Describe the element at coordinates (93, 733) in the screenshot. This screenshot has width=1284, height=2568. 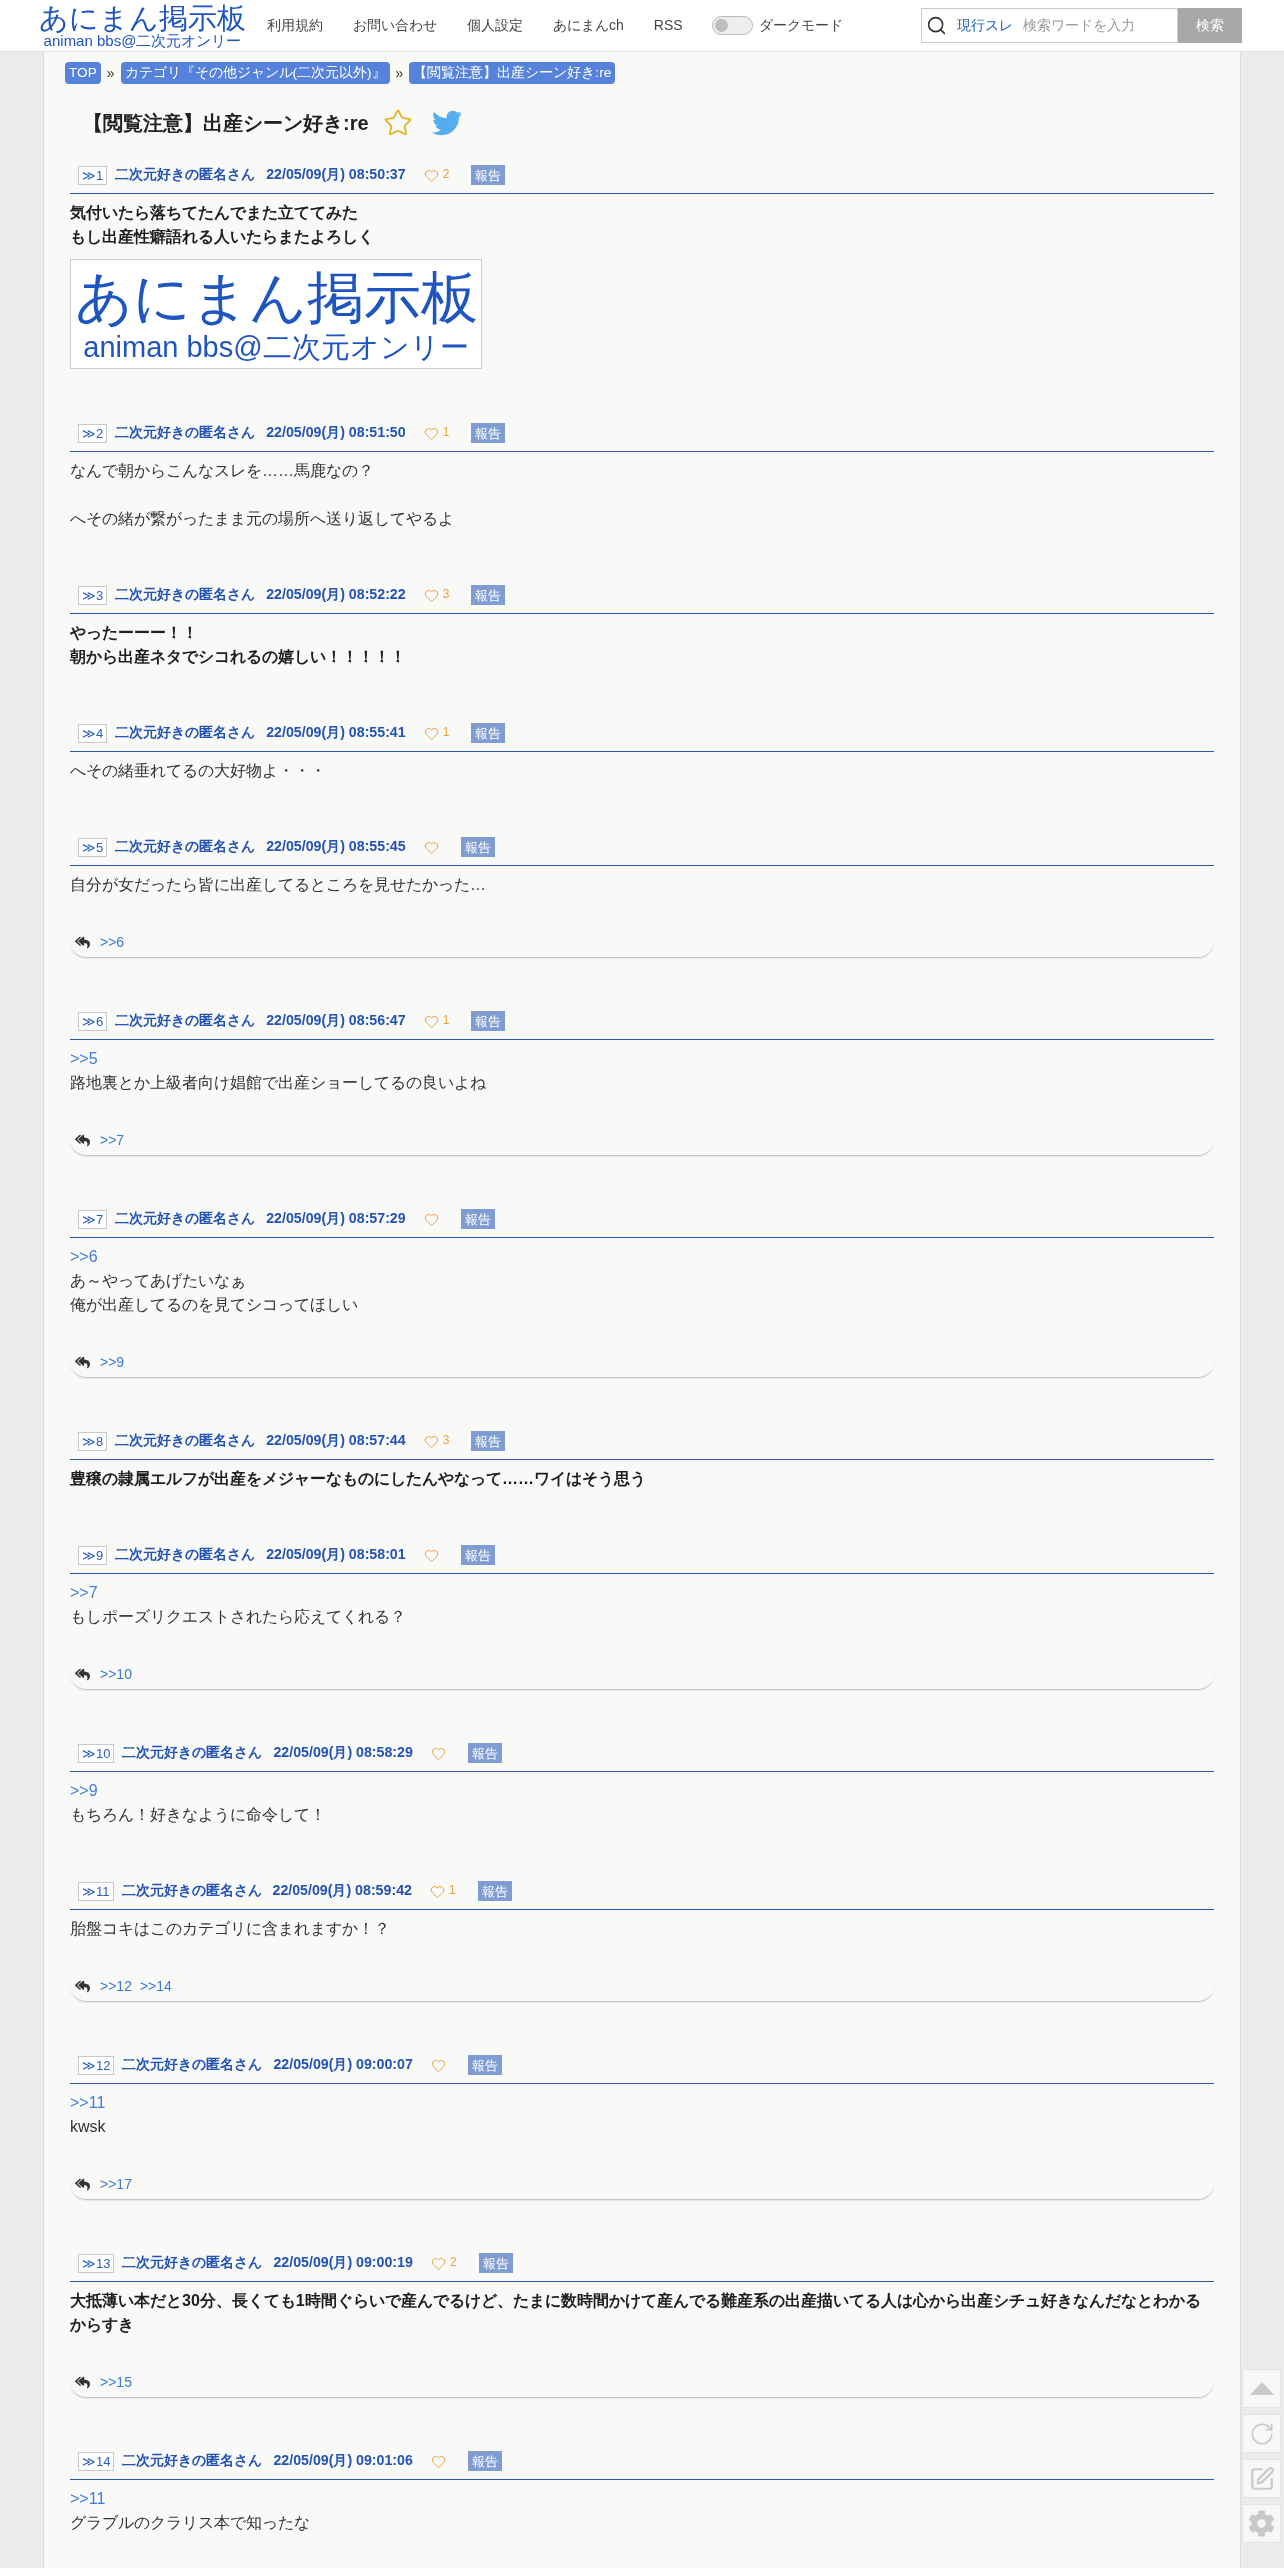
I see `post-number-link: ≫4` at that location.